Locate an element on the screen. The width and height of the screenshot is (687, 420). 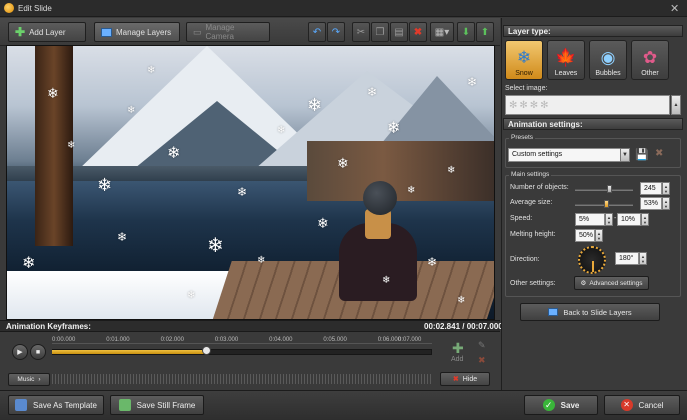
avg-size-field: 53% is located at coordinates (651, 203).